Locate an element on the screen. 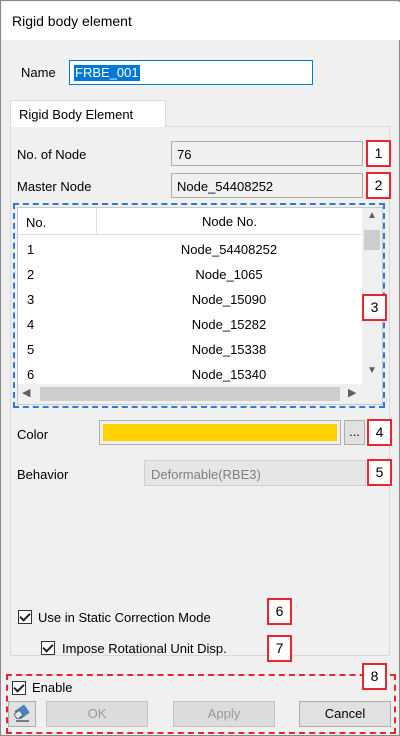 The height and width of the screenshot is (736, 400). behavior-label: Behavior is located at coordinates (43, 474).